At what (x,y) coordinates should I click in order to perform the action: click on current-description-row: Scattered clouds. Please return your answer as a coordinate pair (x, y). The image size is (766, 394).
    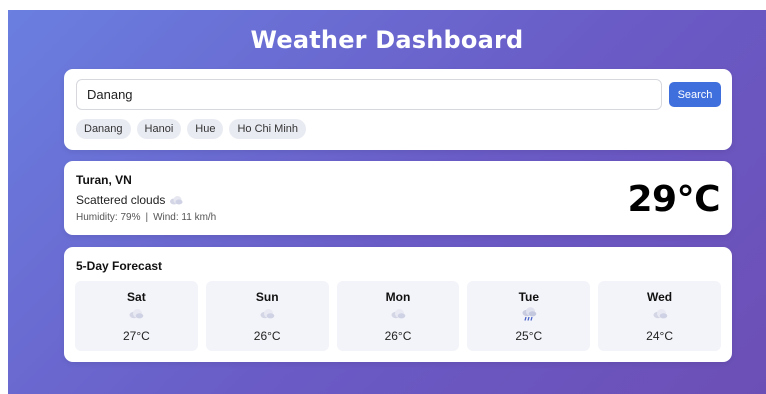
    Looking at the image, I should click on (129, 200).